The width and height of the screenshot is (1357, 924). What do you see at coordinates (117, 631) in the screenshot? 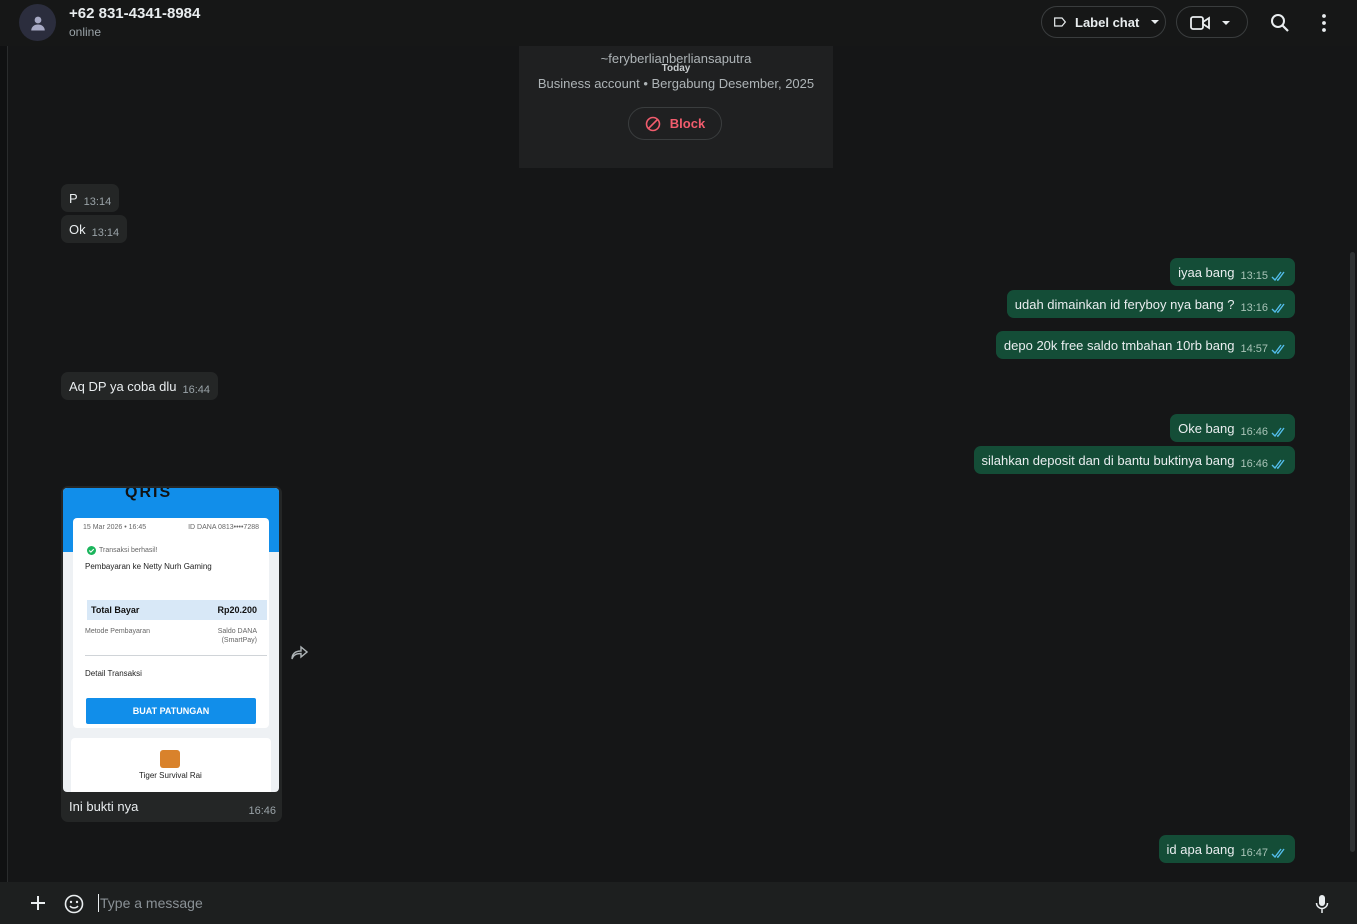
I see `receipt-method-label: Metode Pembayaran` at bounding box center [117, 631].